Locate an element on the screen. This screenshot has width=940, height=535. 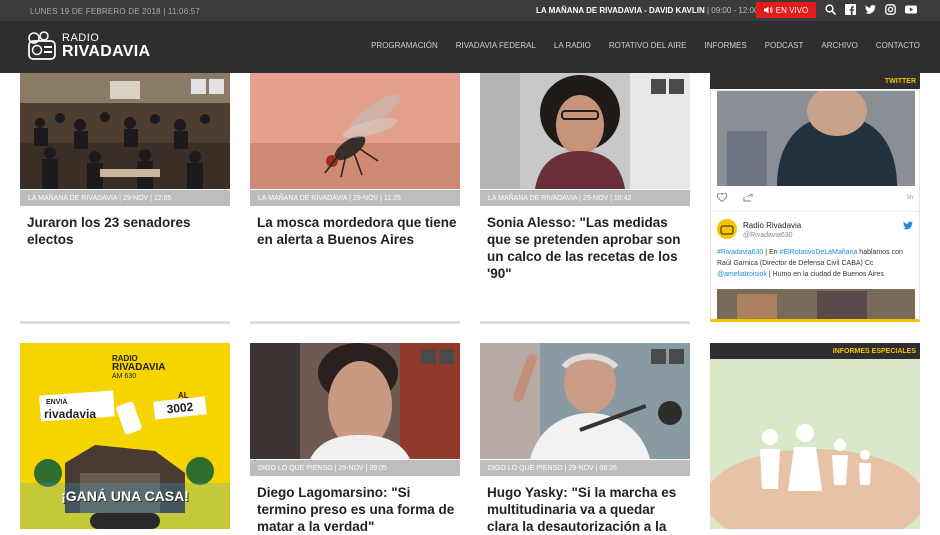
hashtag-link: #ElRotativoDeLaMañana is located at coordinates (819, 252).